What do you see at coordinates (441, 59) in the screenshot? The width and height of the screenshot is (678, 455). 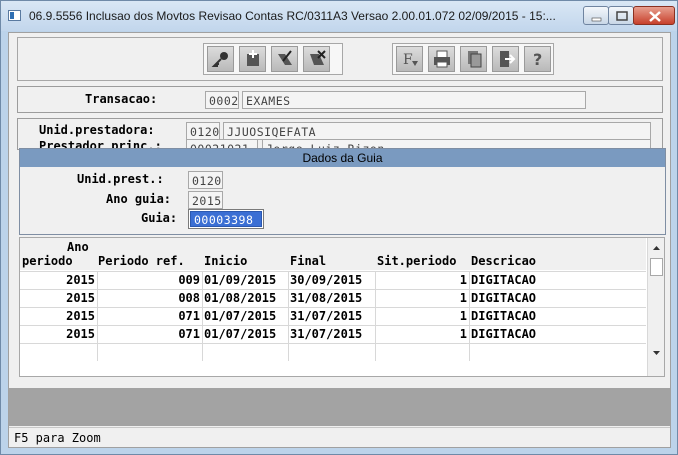 I see `print-icon` at bounding box center [441, 59].